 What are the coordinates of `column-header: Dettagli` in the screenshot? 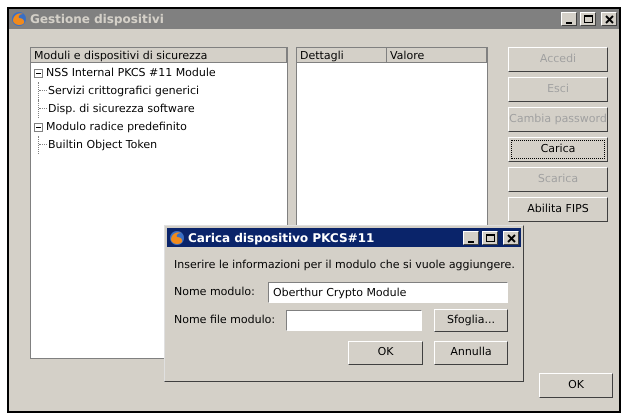 It's located at (342, 55).